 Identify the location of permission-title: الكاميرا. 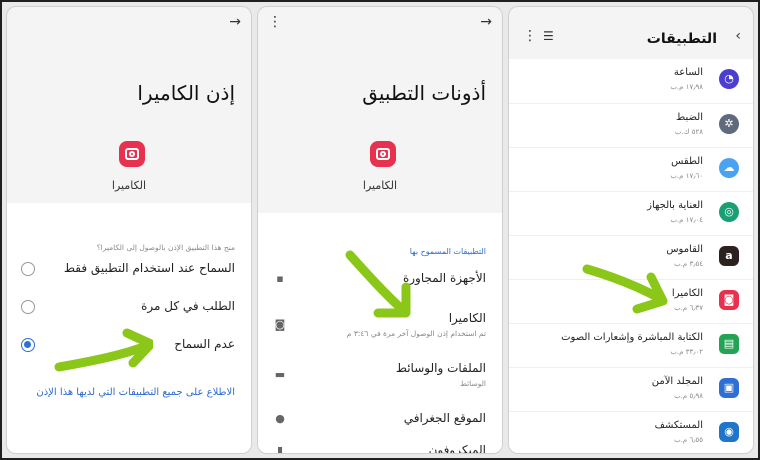
(467, 318).